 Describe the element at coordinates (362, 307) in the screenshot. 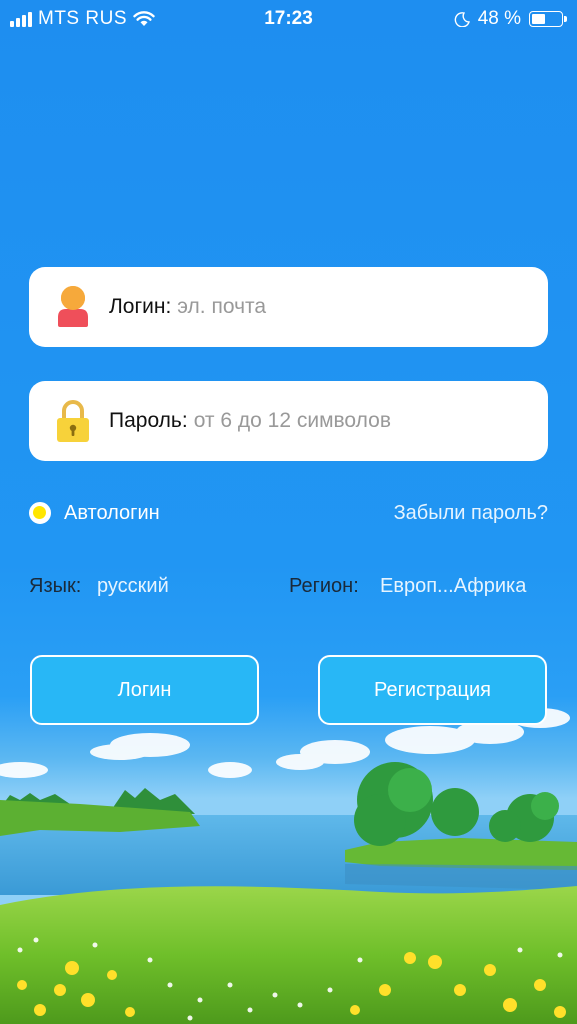

I see `login-input` at that location.